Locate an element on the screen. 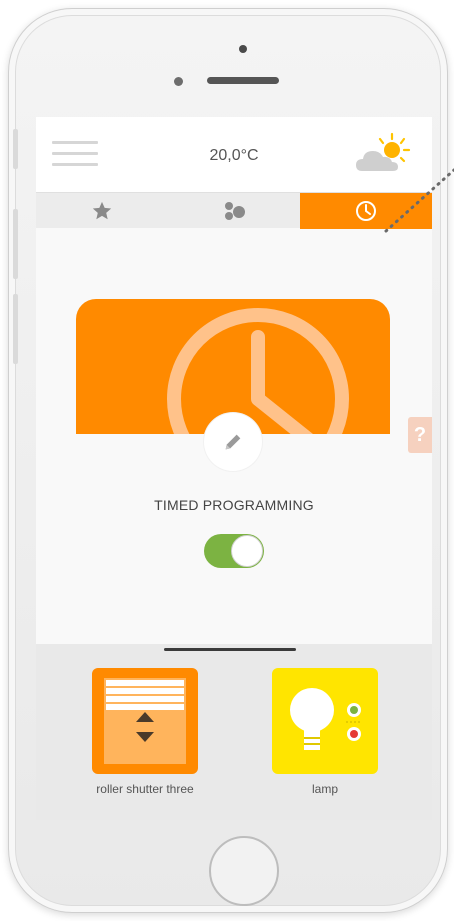 This screenshot has height=921, width=454. star-icon is located at coordinates (102, 210).